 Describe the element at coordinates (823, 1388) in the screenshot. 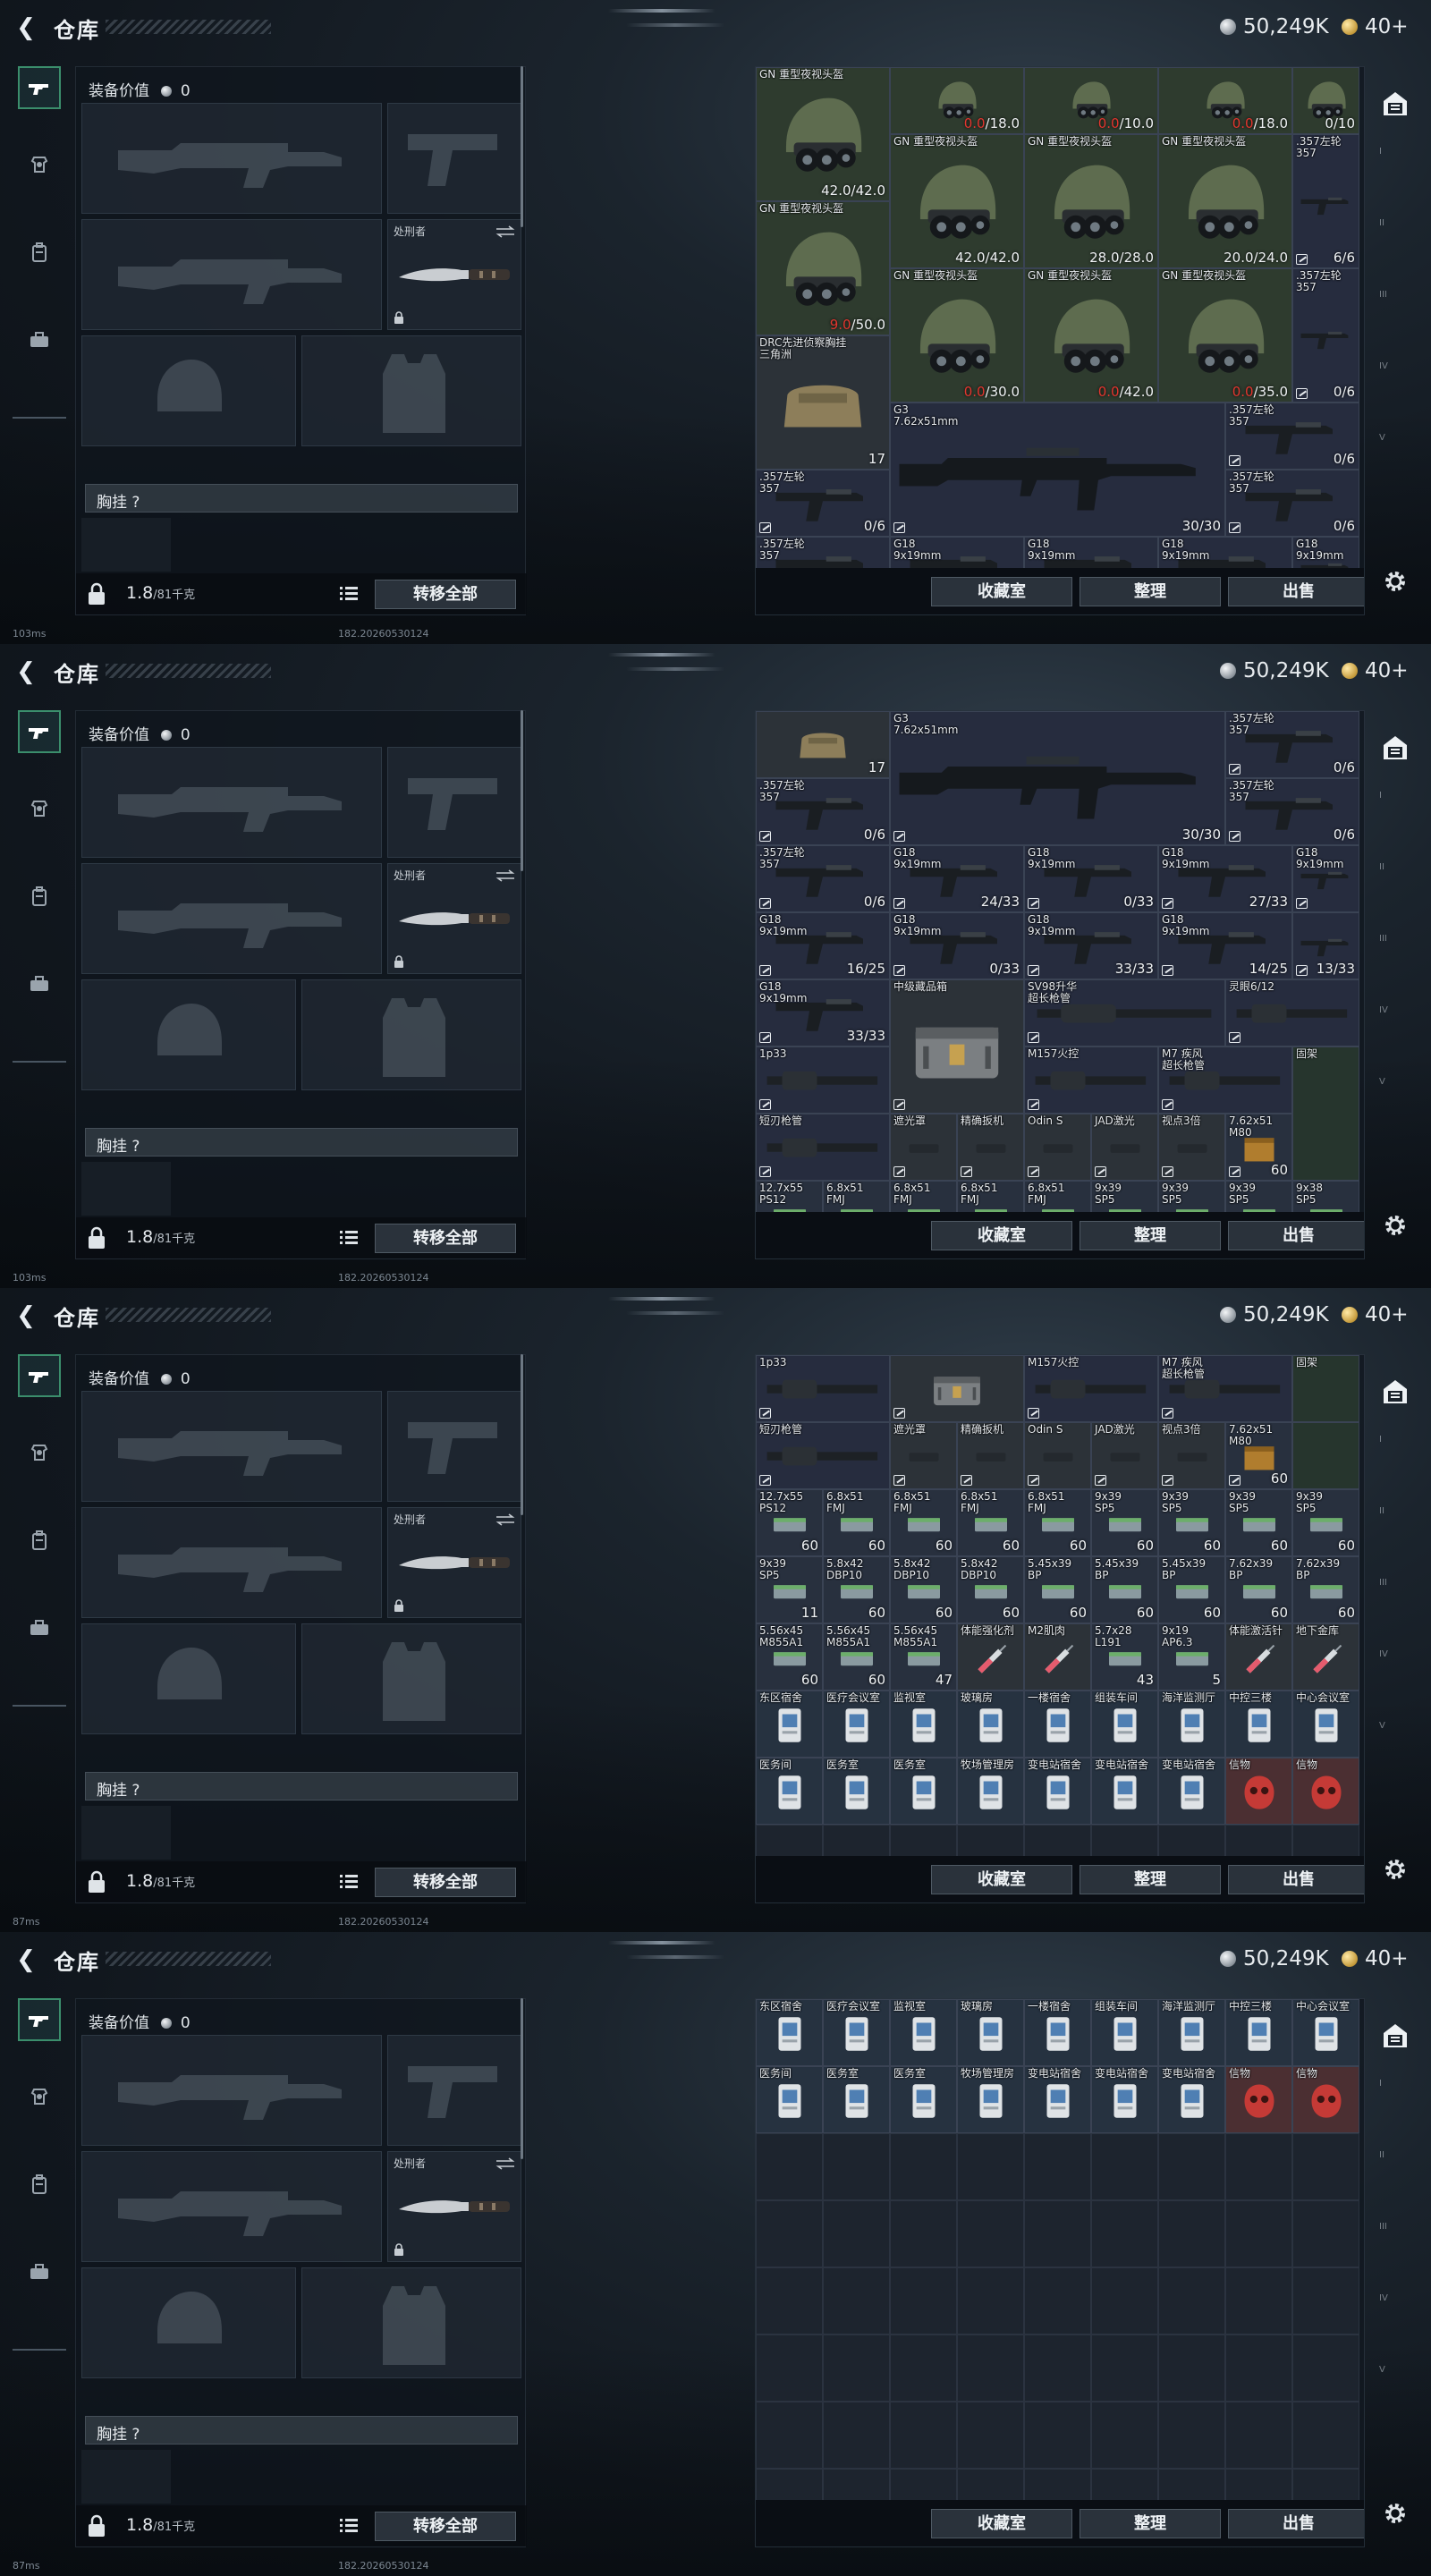

I see `item-scope: 1p33` at that location.